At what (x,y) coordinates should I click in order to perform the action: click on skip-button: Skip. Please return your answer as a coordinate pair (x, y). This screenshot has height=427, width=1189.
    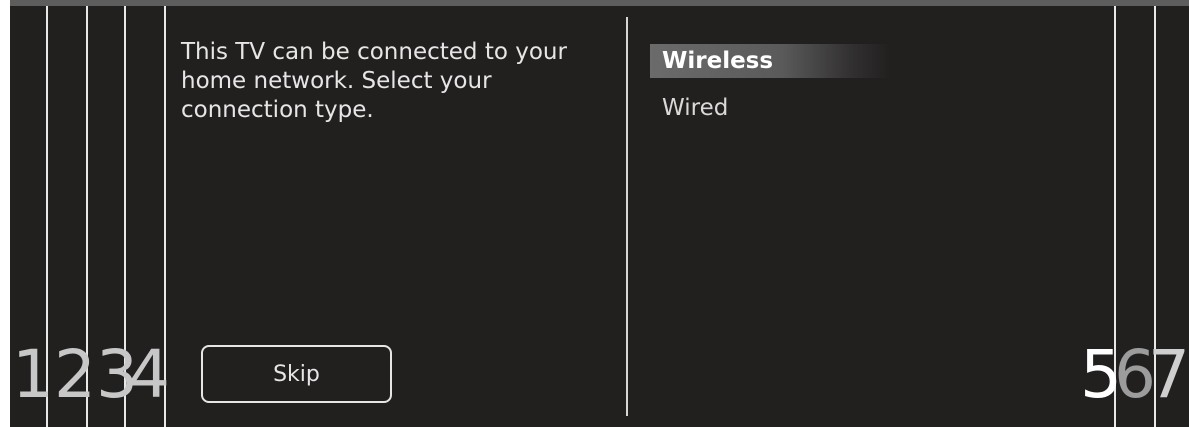
    Looking at the image, I should click on (296, 374).